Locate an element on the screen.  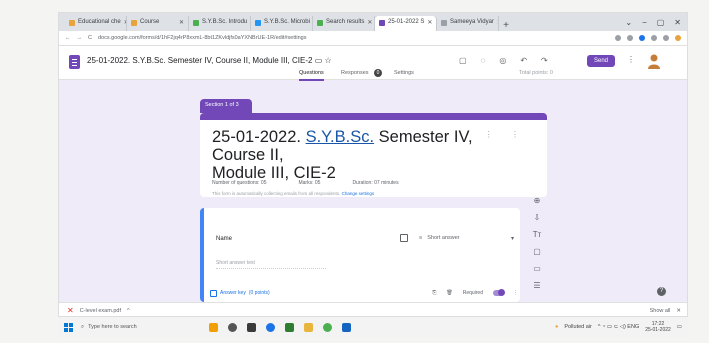
chrome-icon is located at coordinates (327, 327).